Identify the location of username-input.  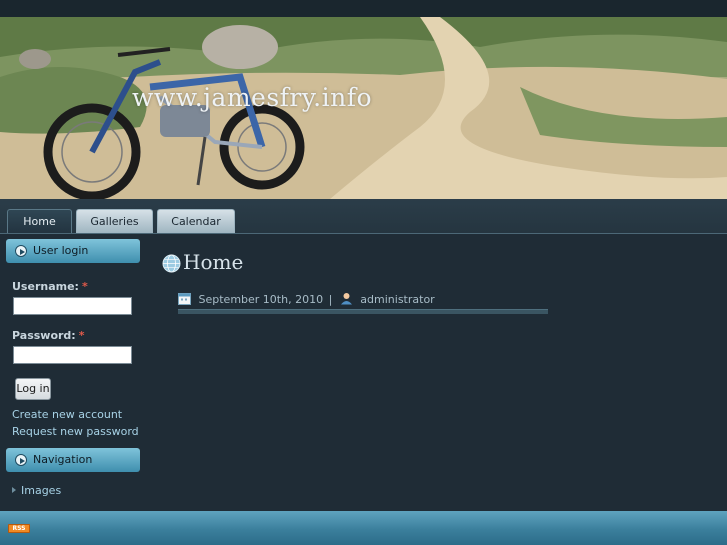
(72, 306).